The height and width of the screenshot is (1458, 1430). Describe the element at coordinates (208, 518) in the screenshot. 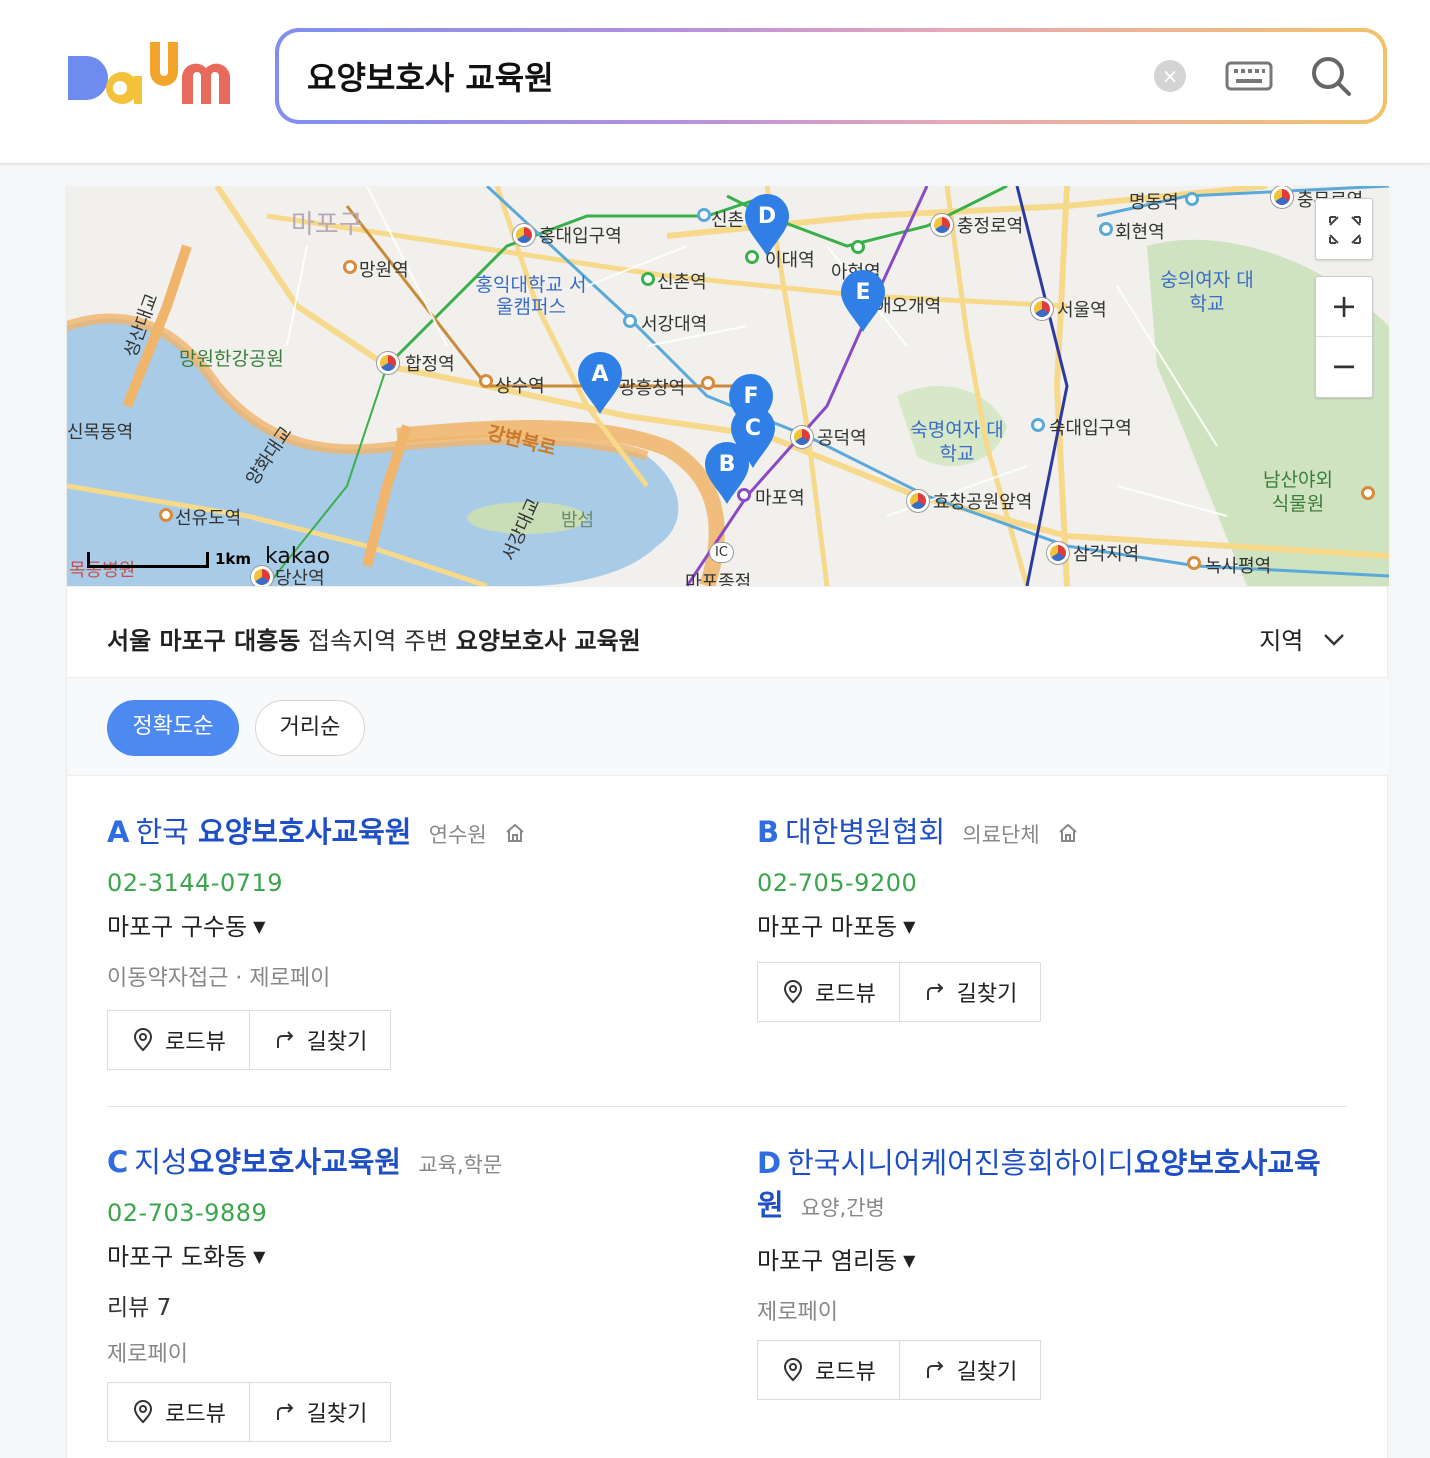

I see `map-station-label: 선유도역` at that location.